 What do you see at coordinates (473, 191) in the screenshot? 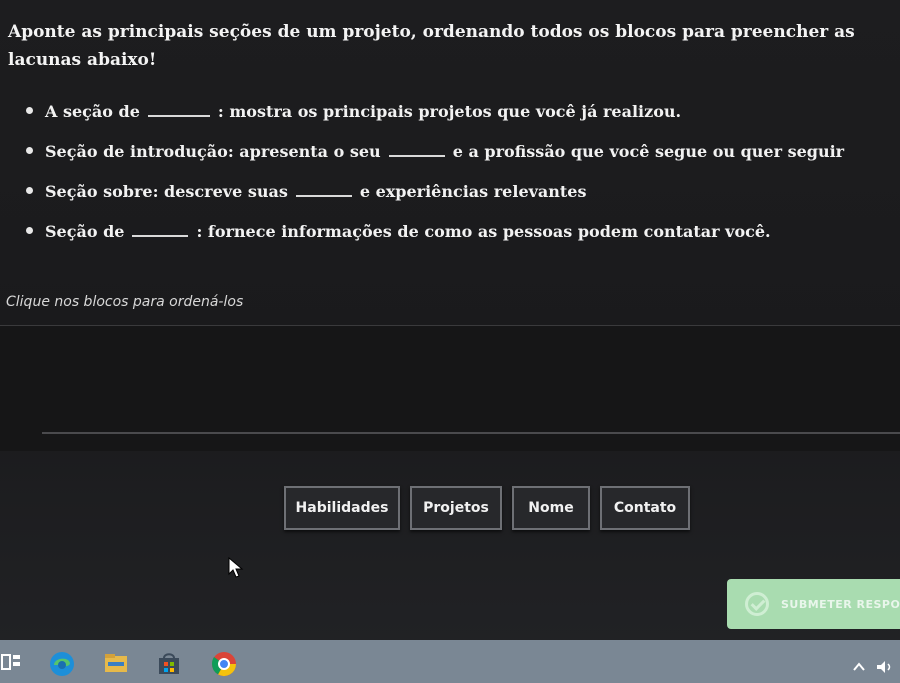
I see `item-text-after: e experiências relevantes` at bounding box center [473, 191].